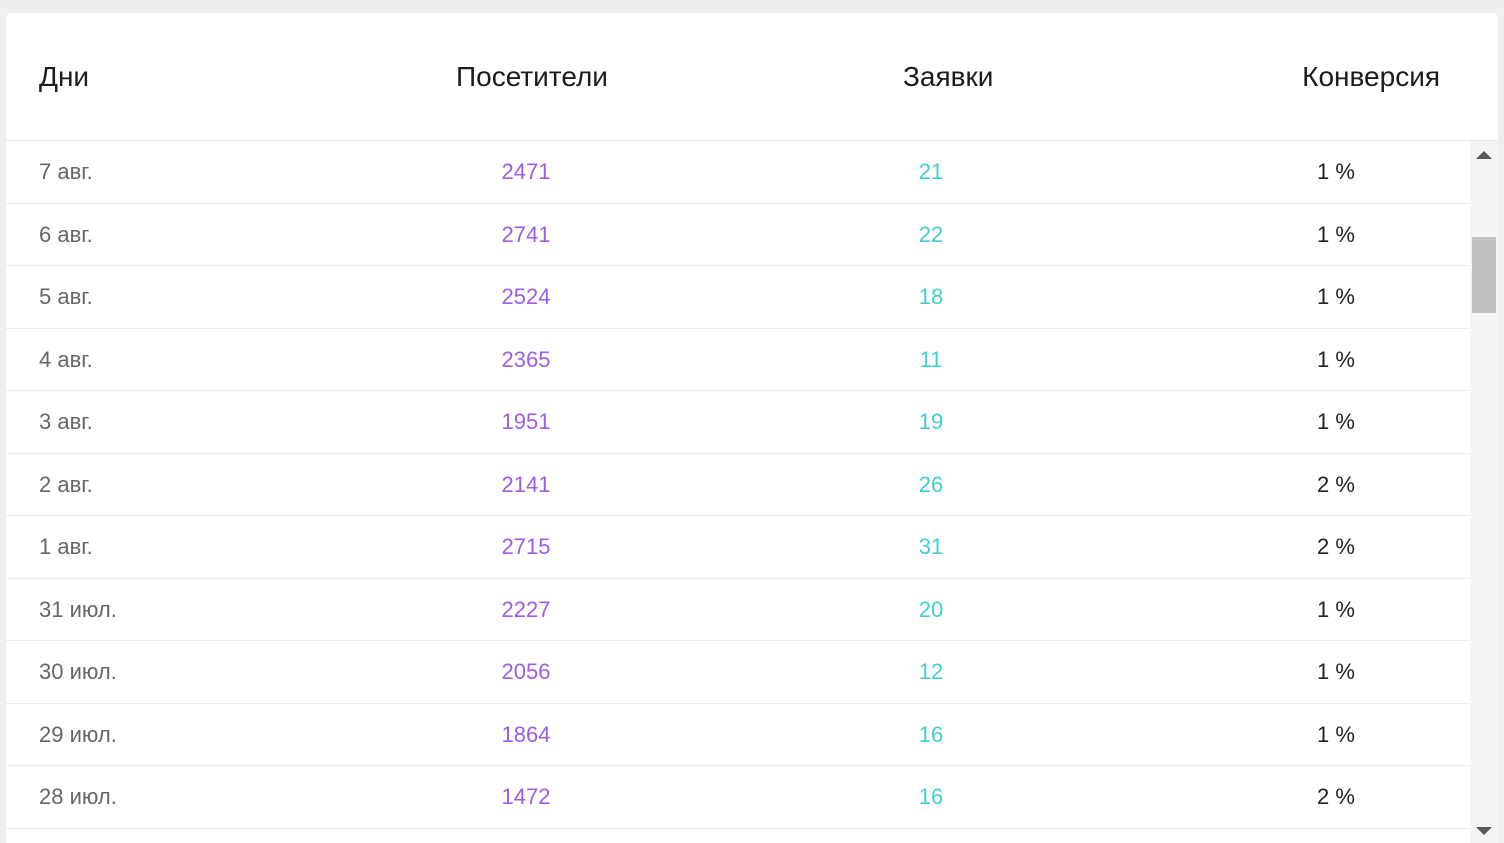  Describe the element at coordinates (526, 296) in the screenshot. I see `cell-visitors: 2524` at that location.